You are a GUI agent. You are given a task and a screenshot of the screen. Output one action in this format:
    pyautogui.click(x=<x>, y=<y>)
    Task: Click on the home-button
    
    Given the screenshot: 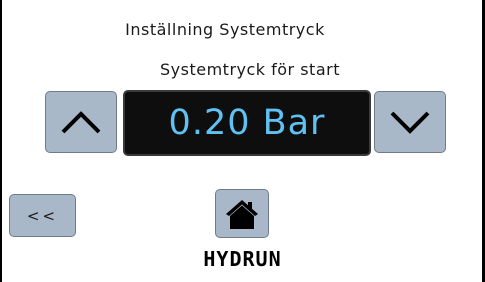 What is the action you would take?
    pyautogui.click(x=242, y=213)
    